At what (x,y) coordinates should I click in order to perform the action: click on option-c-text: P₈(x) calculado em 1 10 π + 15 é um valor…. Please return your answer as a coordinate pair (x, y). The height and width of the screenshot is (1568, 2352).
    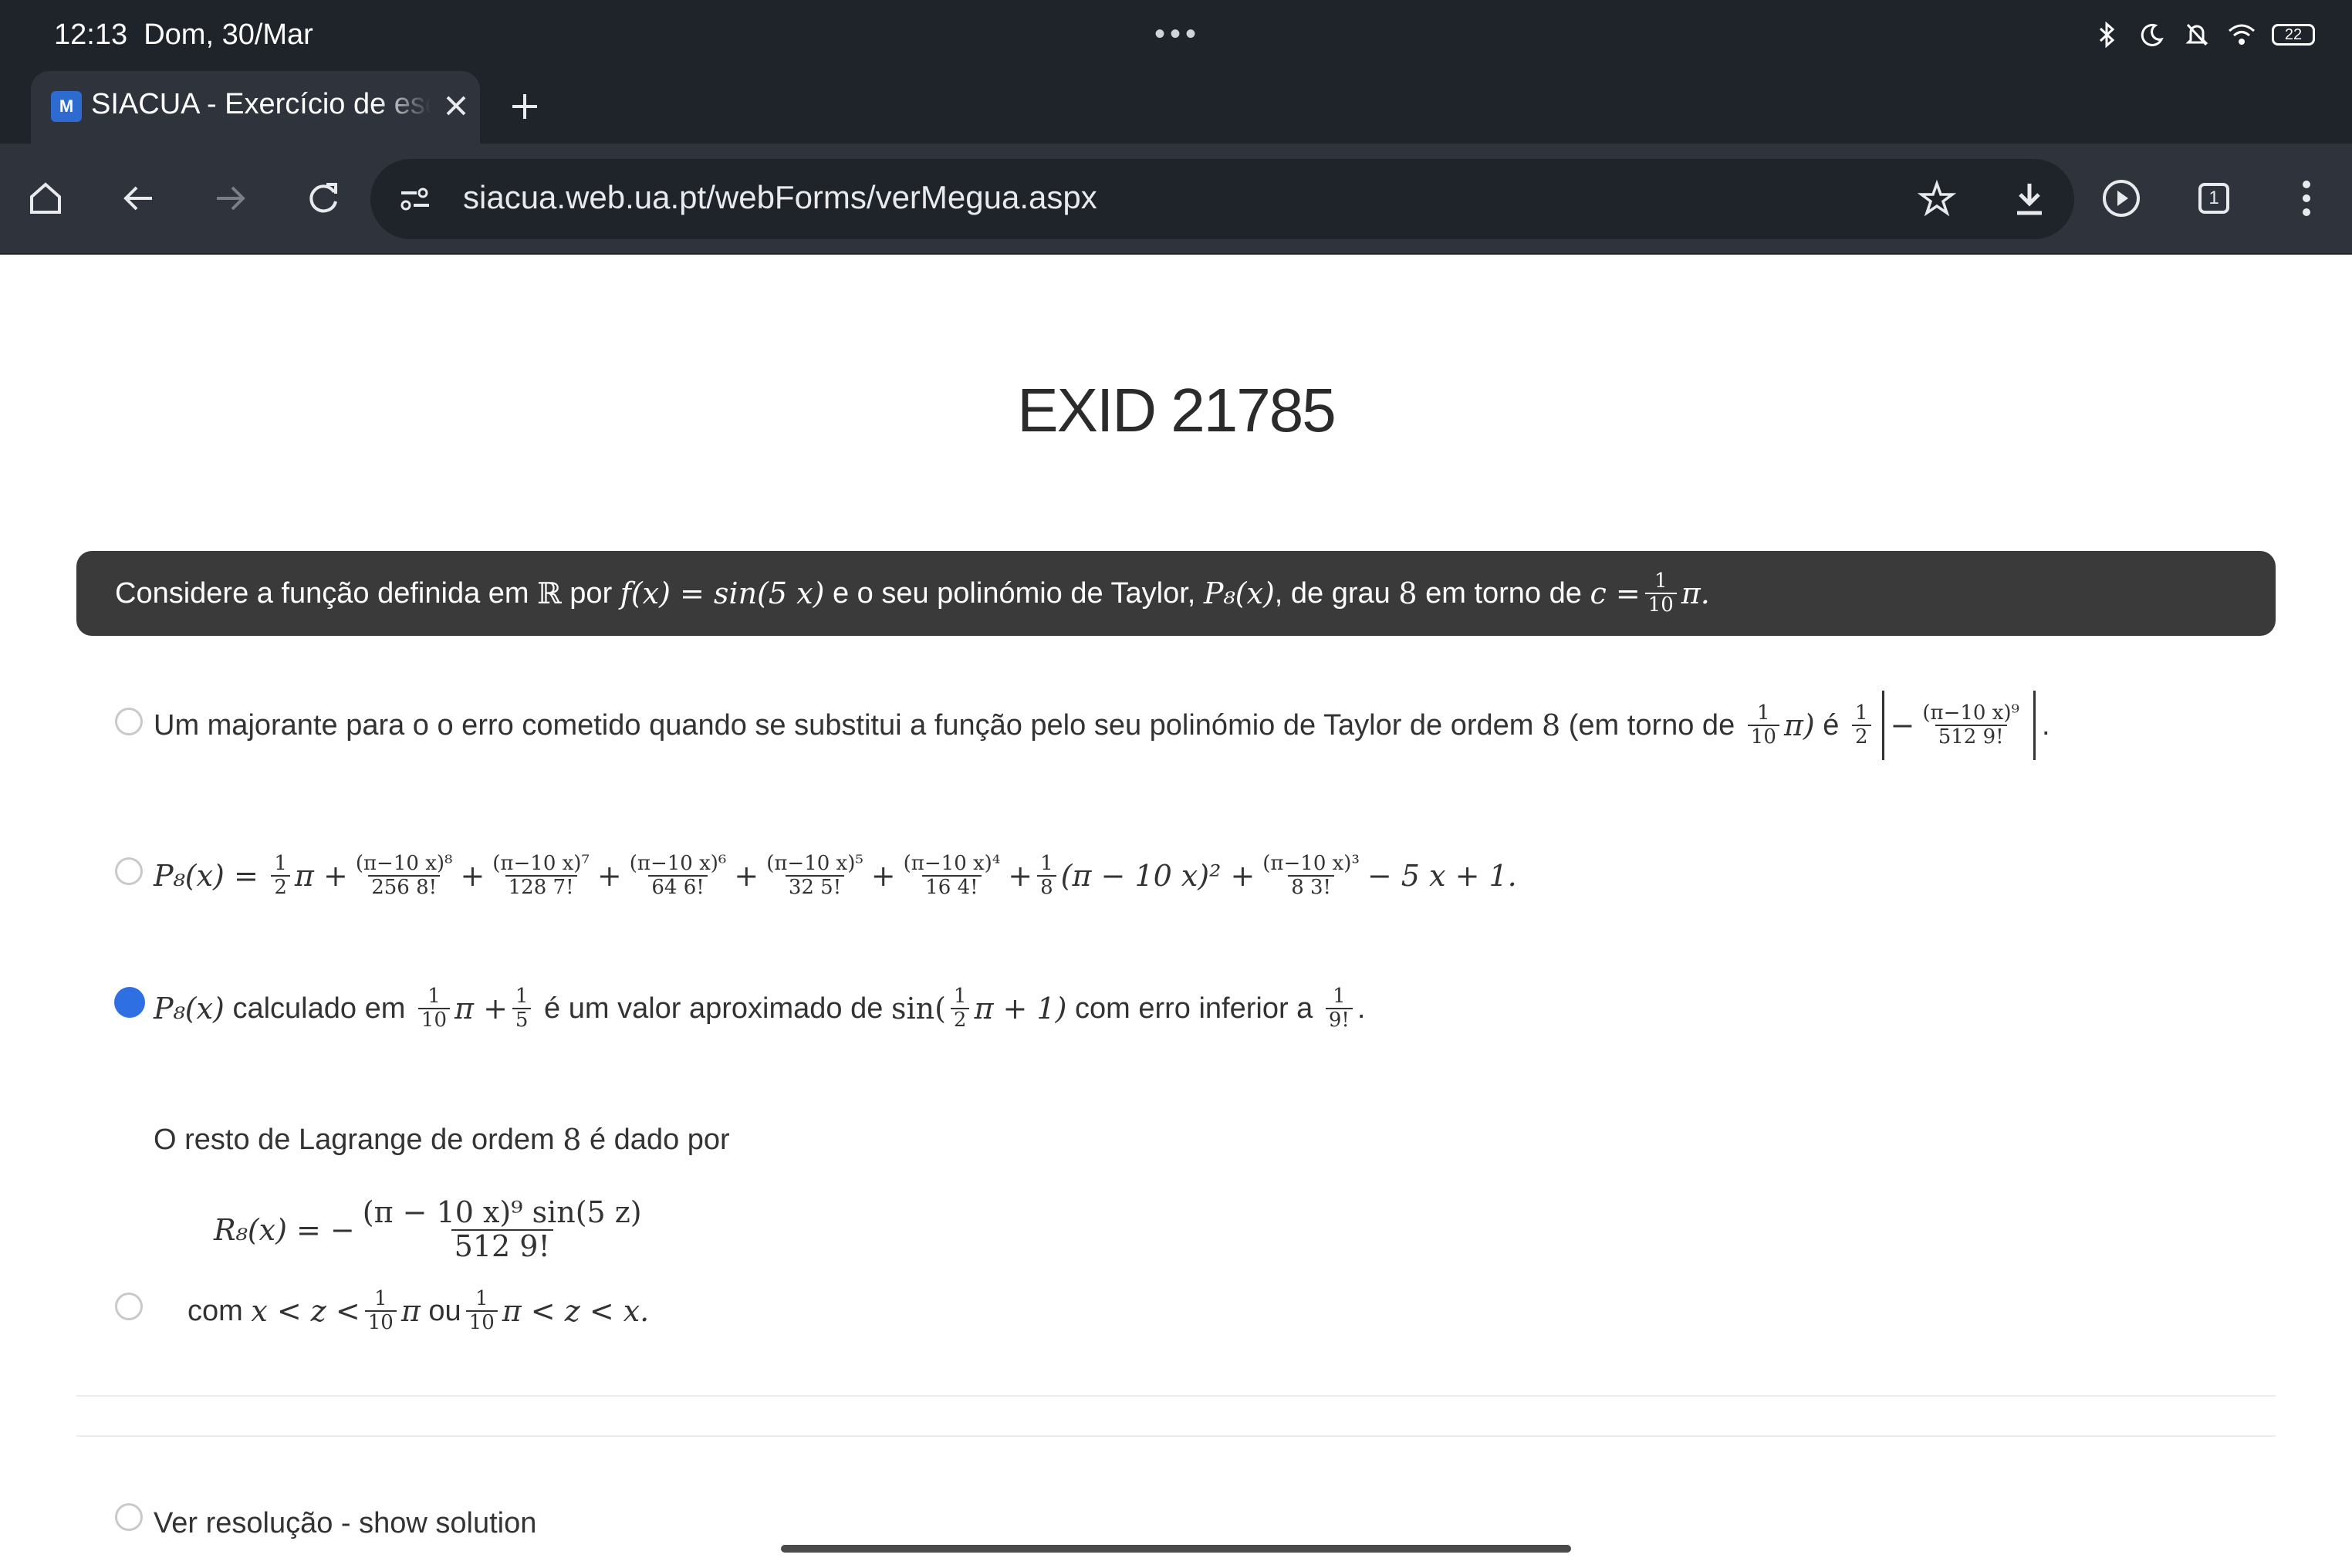
    Looking at the image, I should click on (760, 1008).